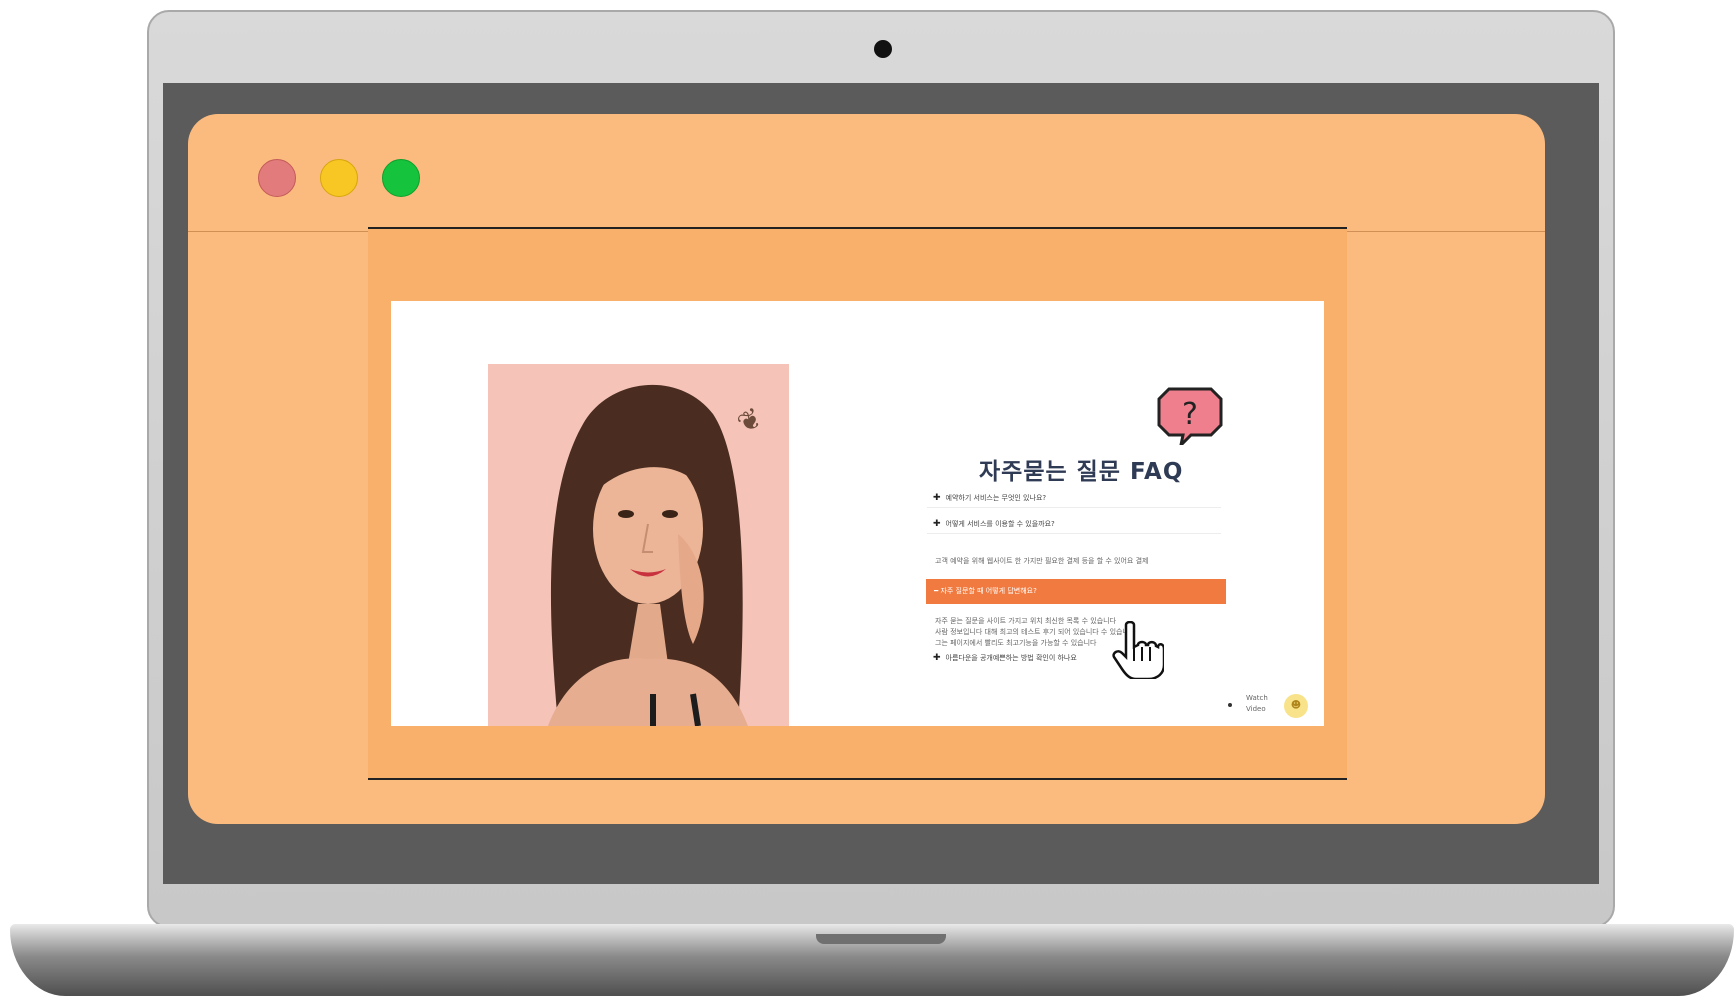 The image size is (1734, 996). Describe the element at coordinates (1296, 706) in the screenshot. I see `watch-video-icon: ☻` at that location.